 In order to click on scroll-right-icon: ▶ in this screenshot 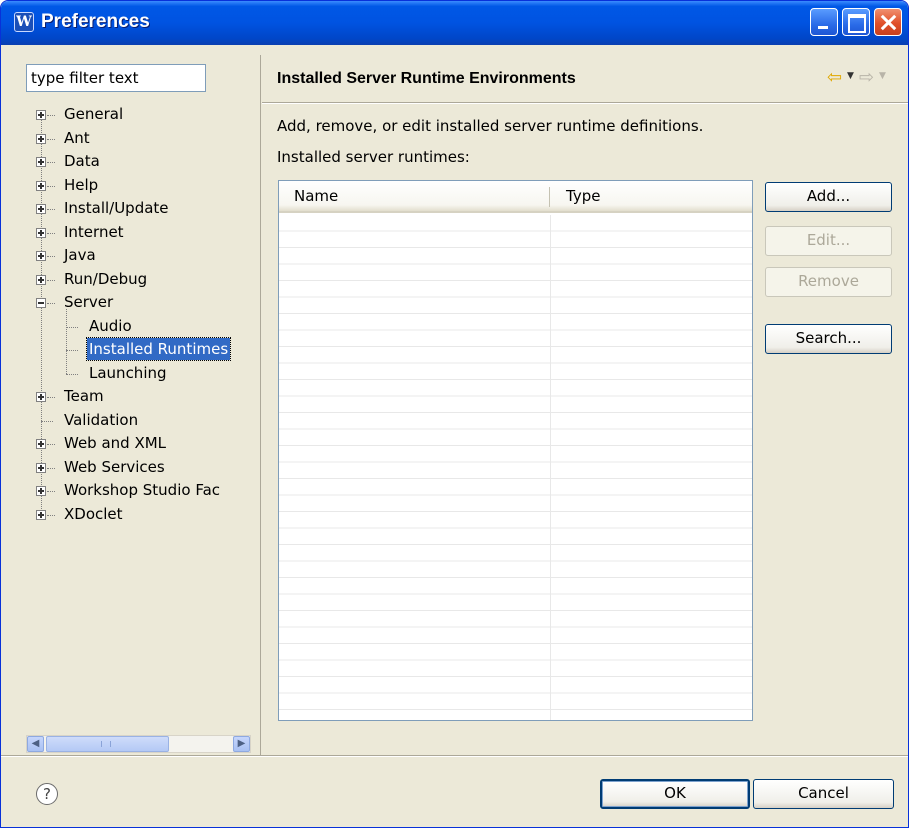, I will do `click(241, 744)`.